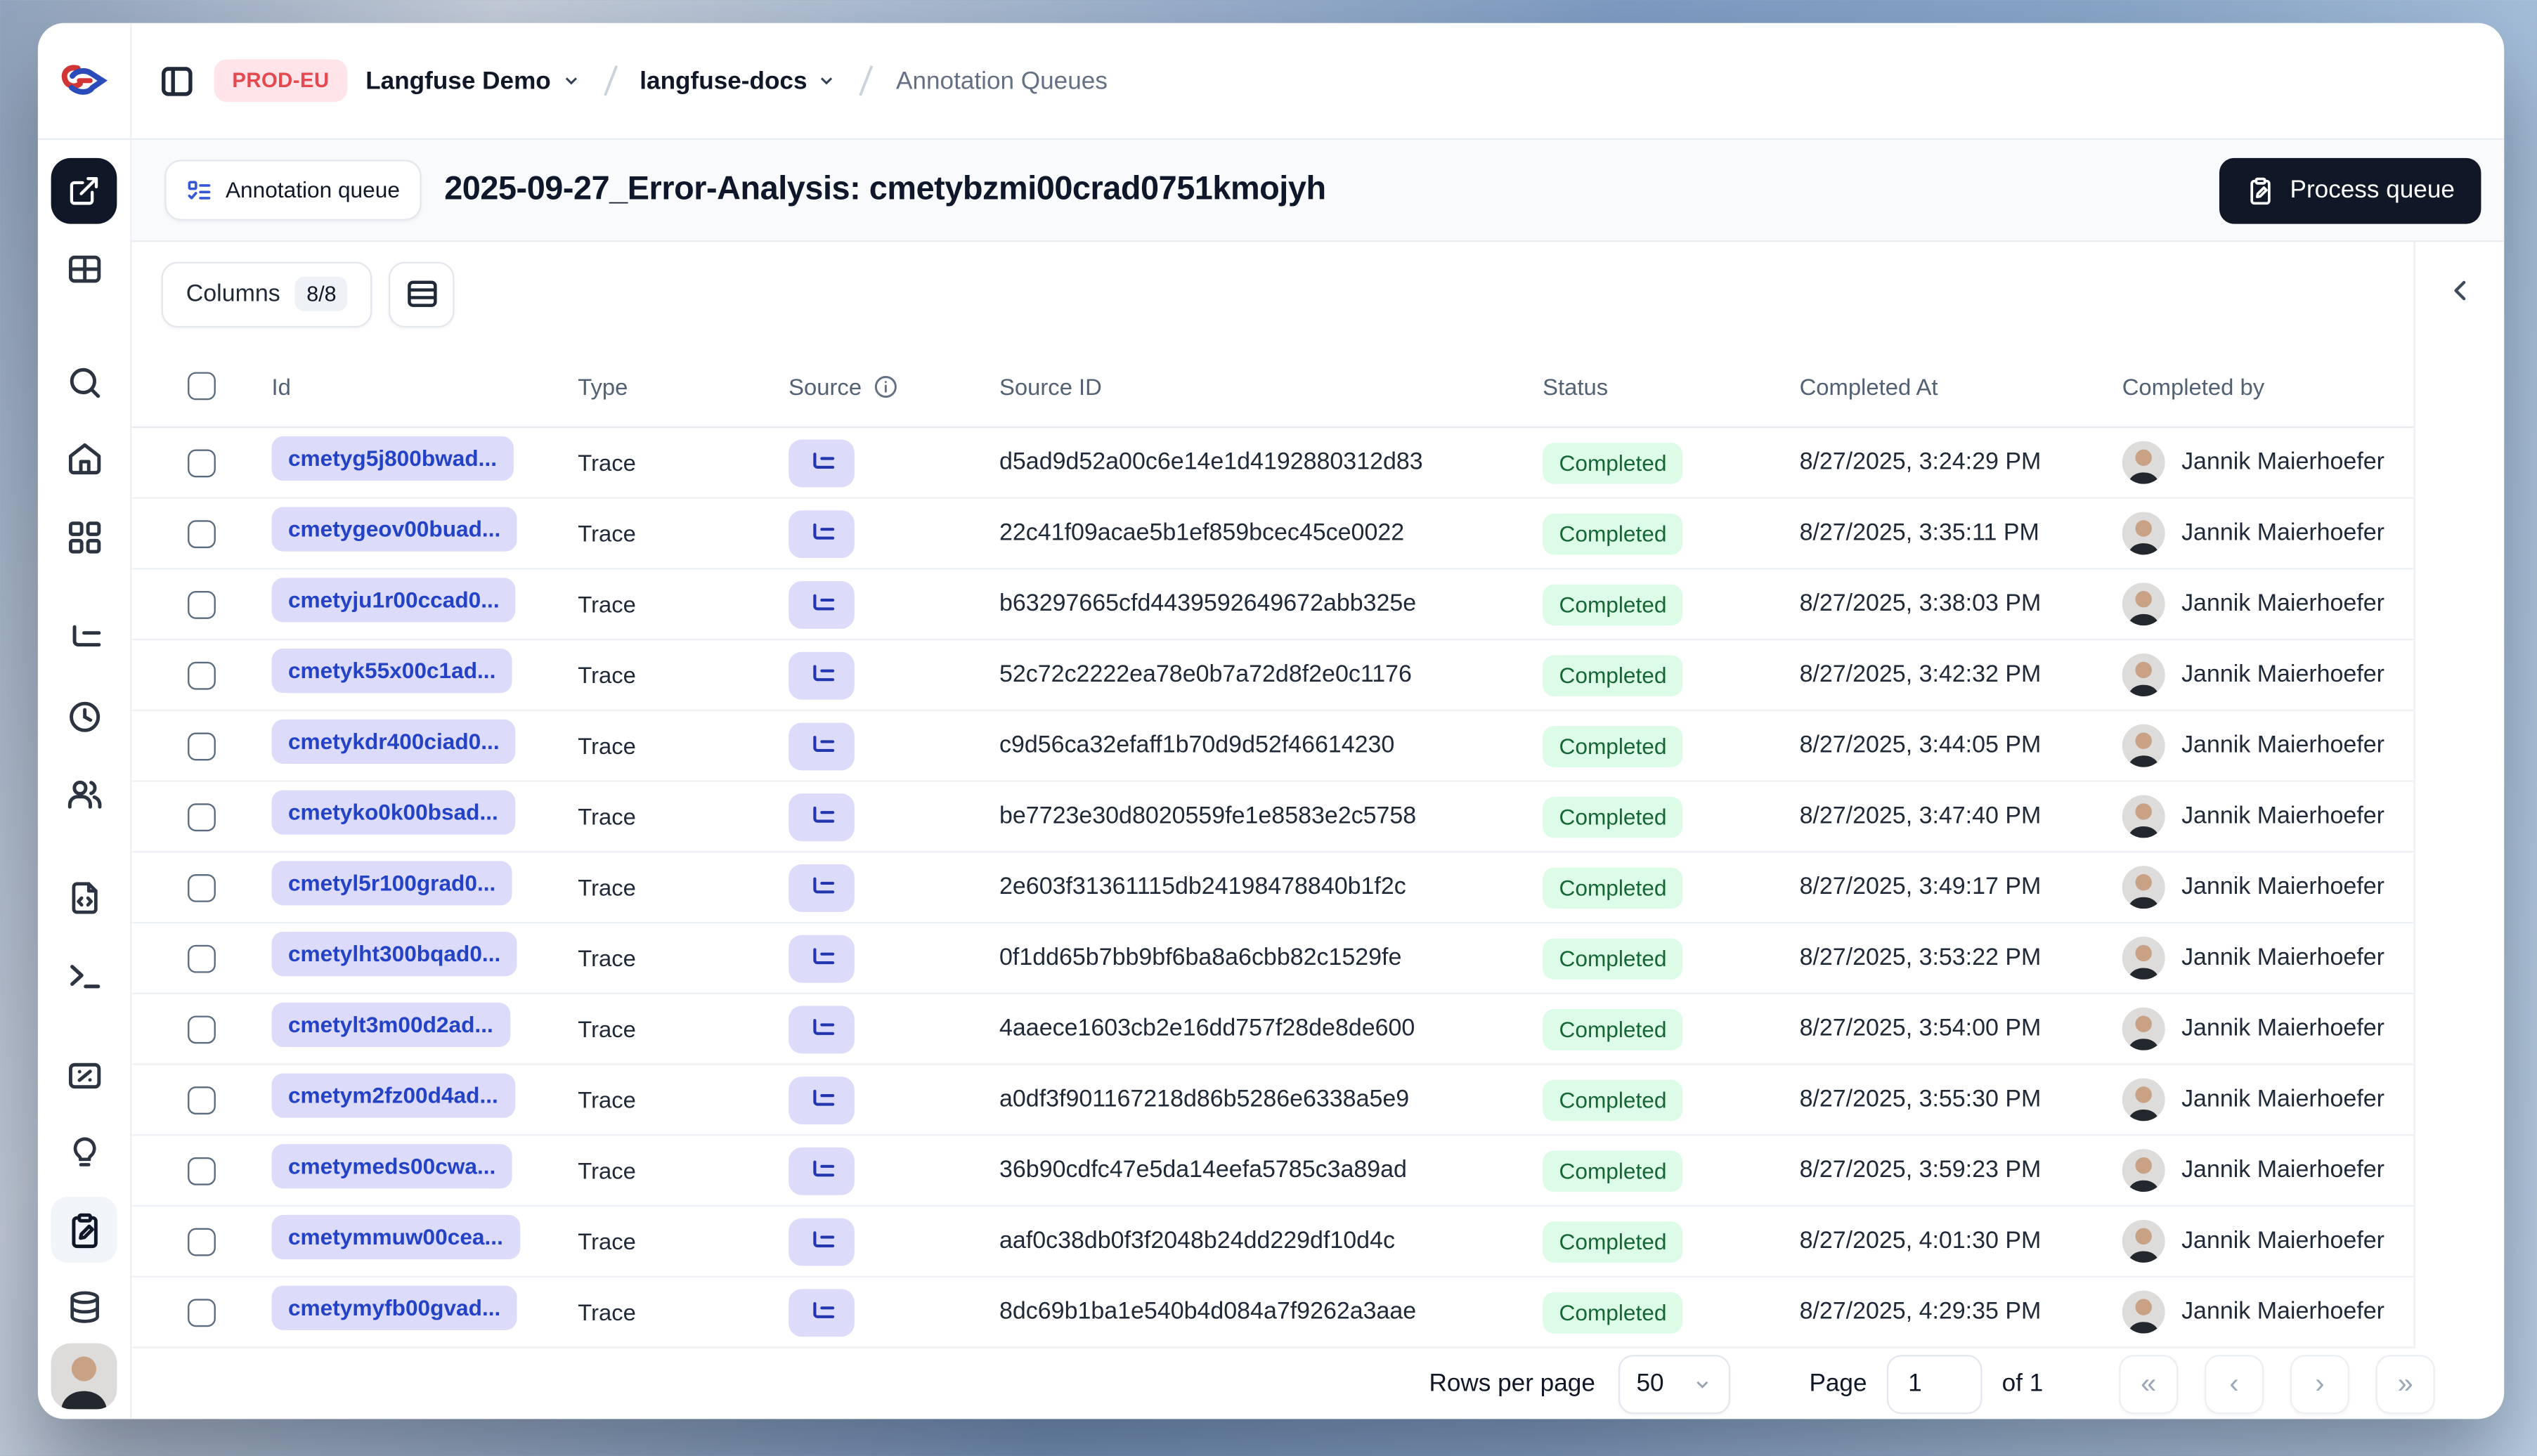 The image size is (2537, 1456). Describe the element at coordinates (321, 294) in the screenshot. I see `columns-count-badge: 8/8` at that location.